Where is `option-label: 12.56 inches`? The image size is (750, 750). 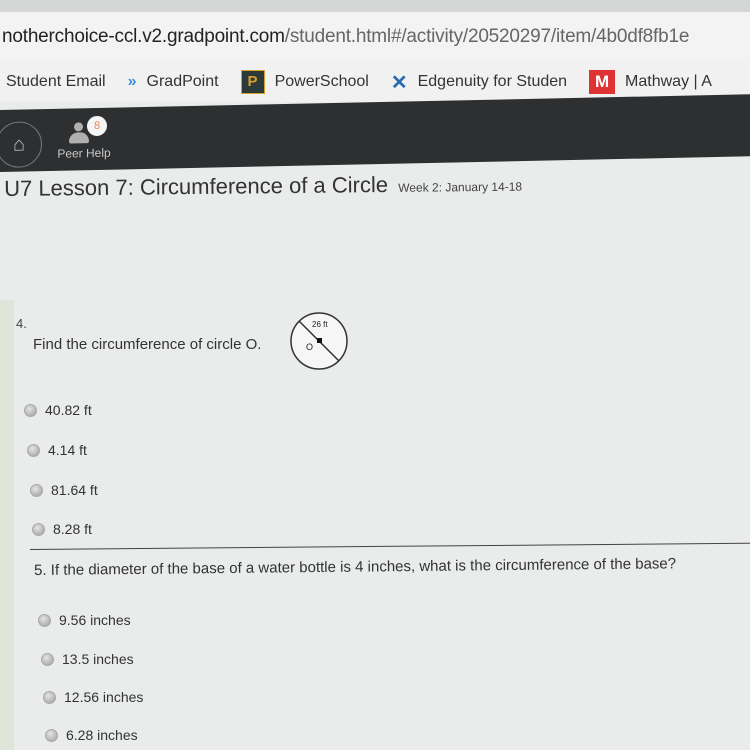 option-label: 12.56 inches is located at coordinates (104, 697).